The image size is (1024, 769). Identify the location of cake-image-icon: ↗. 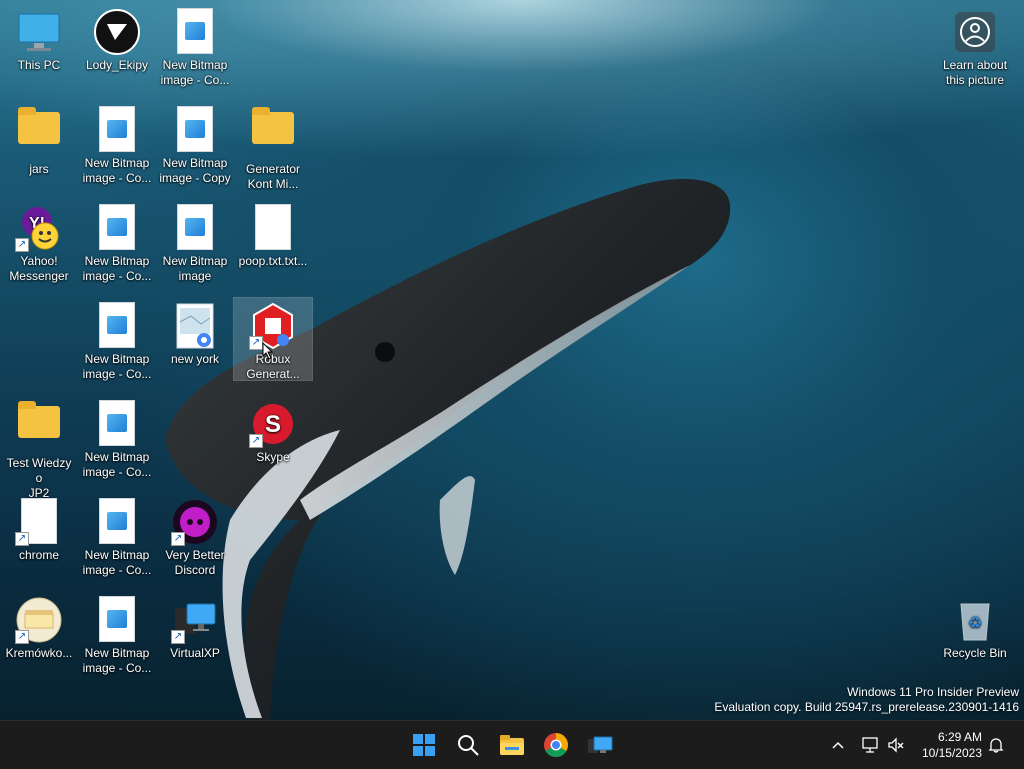
(39, 620).